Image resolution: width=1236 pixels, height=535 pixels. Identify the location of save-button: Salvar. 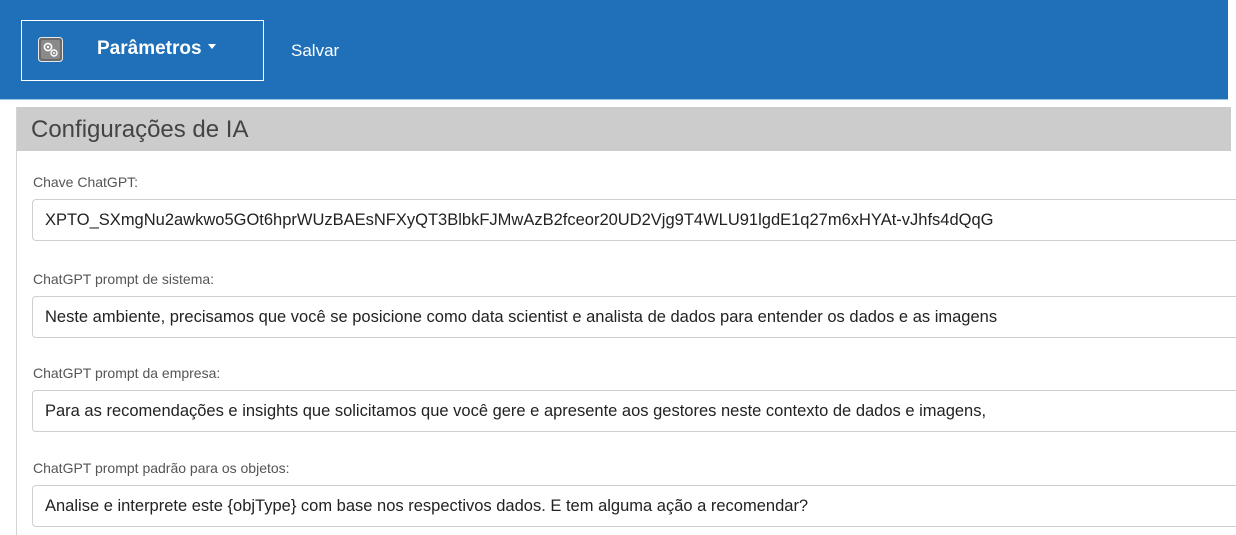
(315, 51).